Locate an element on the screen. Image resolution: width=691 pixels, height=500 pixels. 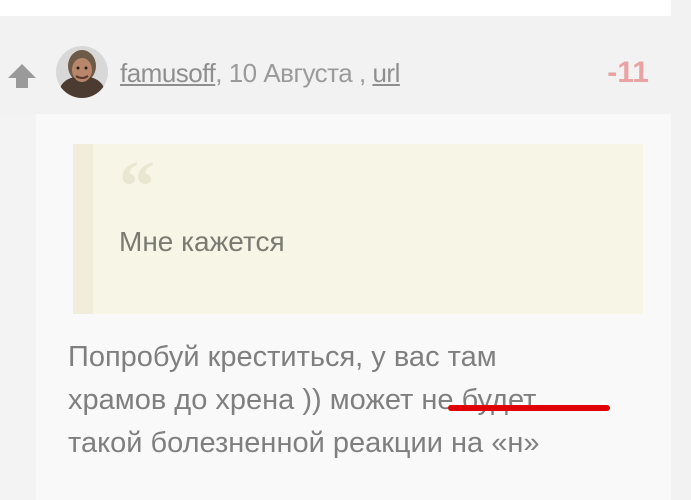
comment-line: такой болезненной реакции на «н» is located at coordinates (304, 443).